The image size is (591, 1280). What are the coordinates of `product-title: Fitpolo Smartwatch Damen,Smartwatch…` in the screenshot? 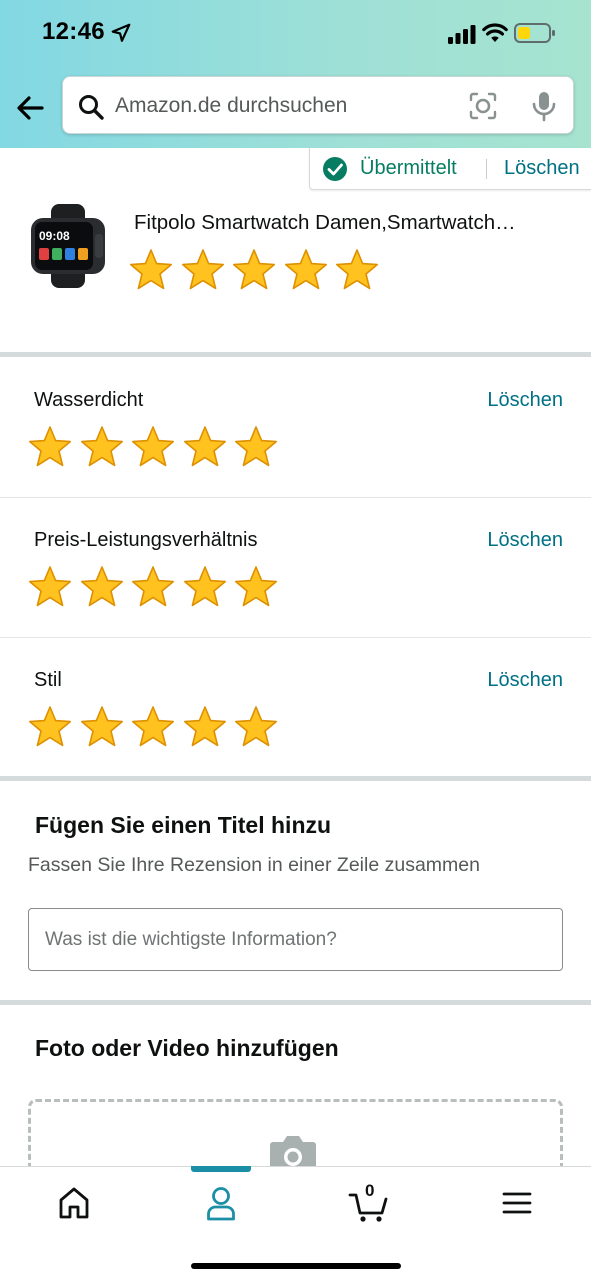 It's located at (325, 222).